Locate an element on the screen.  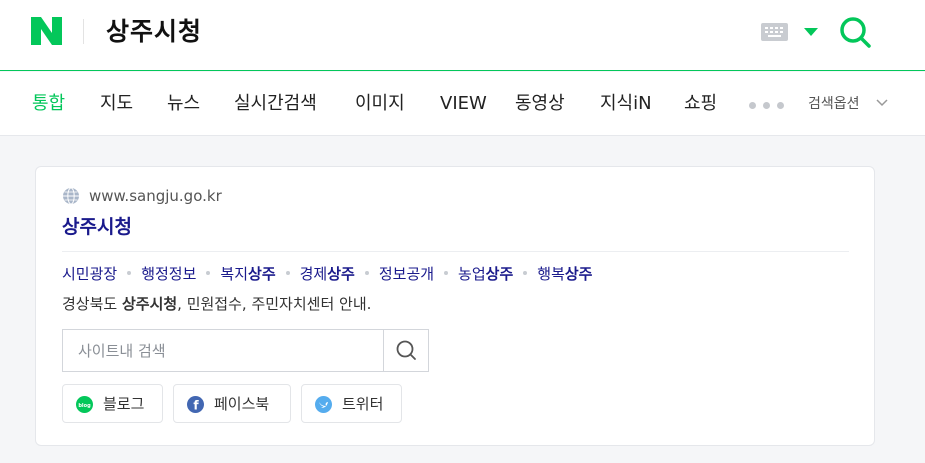
site-url: www.sangju.go.kr is located at coordinates (155, 196).